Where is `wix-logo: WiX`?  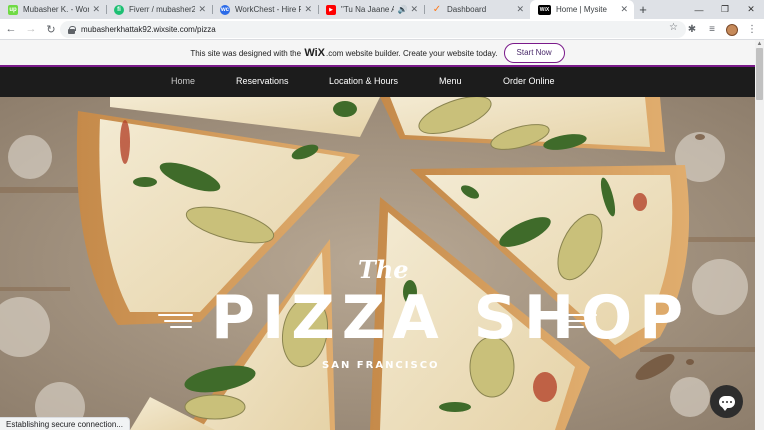 wix-logo: WiX is located at coordinates (315, 52).